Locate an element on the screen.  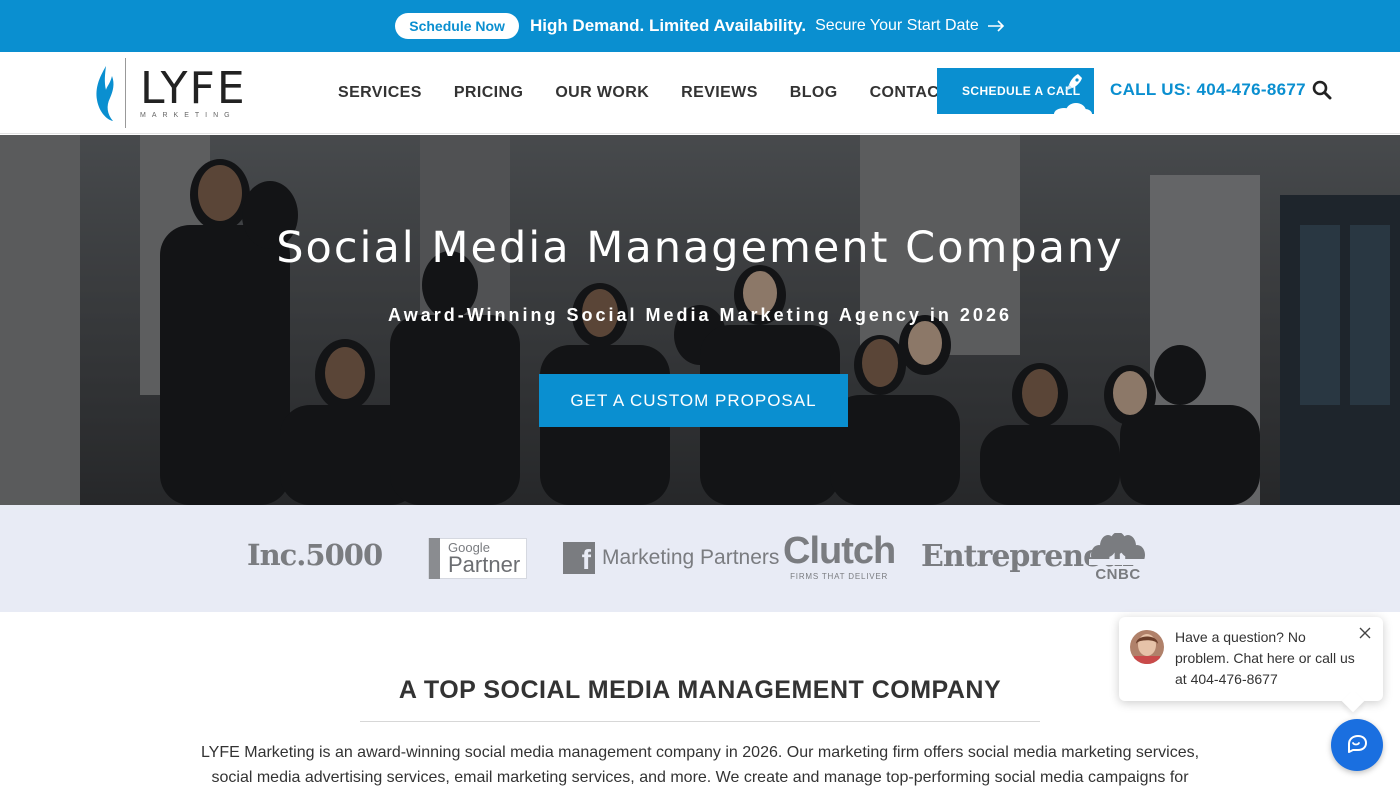
nav-pricing: PRICING is located at coordinates (488, 93).